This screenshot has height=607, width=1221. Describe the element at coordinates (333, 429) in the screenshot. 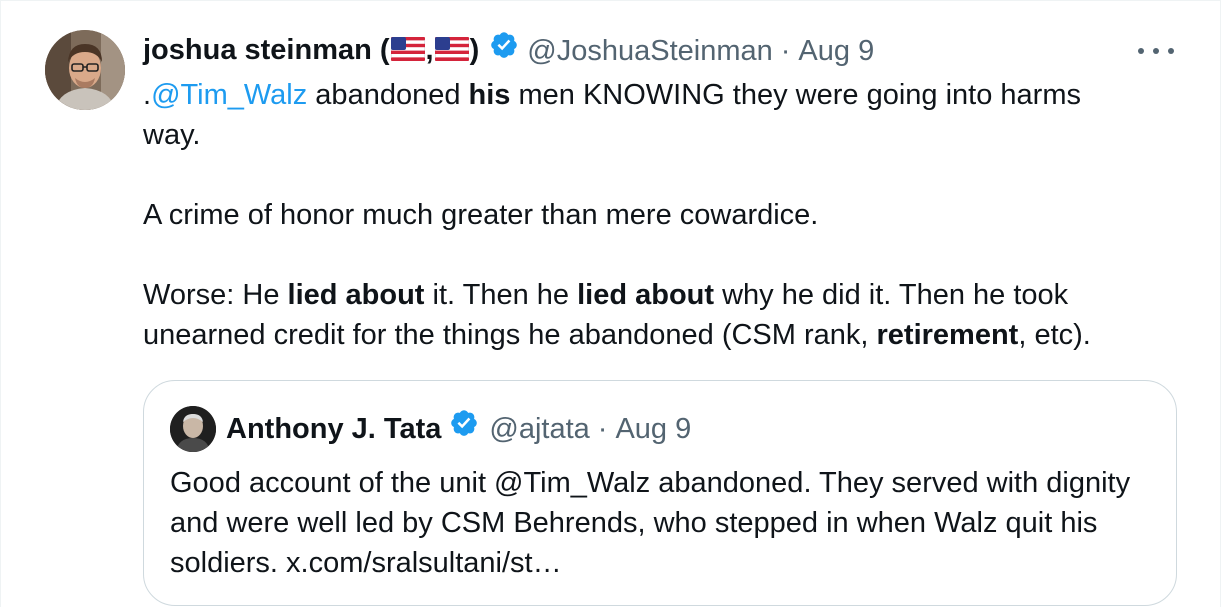

I see `quoted-author-name: Anthony J. Tata` at that location.